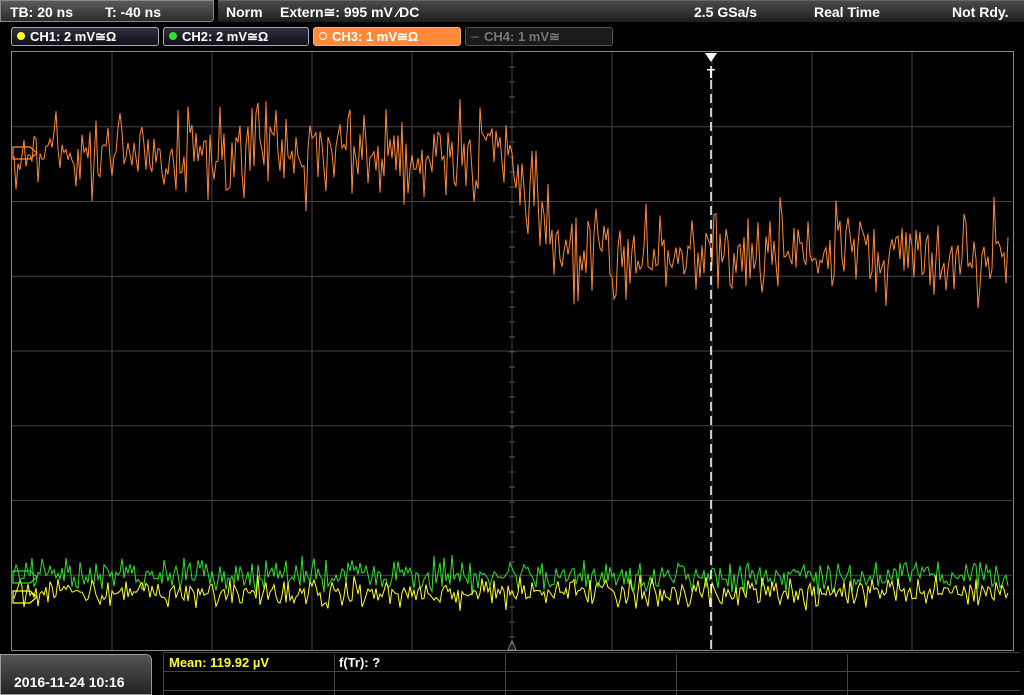 Image resolution: width=1024 pixels, height=695 pixels. Describe the element at coordinates (711, 73) in the screenshot. I see `trigger-marker-label: T` at that location.